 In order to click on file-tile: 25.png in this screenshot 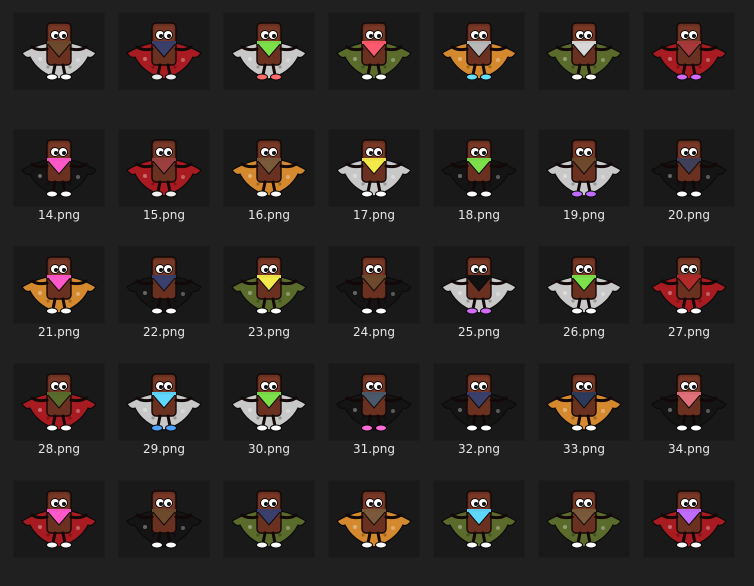, I will do `click(479, 299)`.